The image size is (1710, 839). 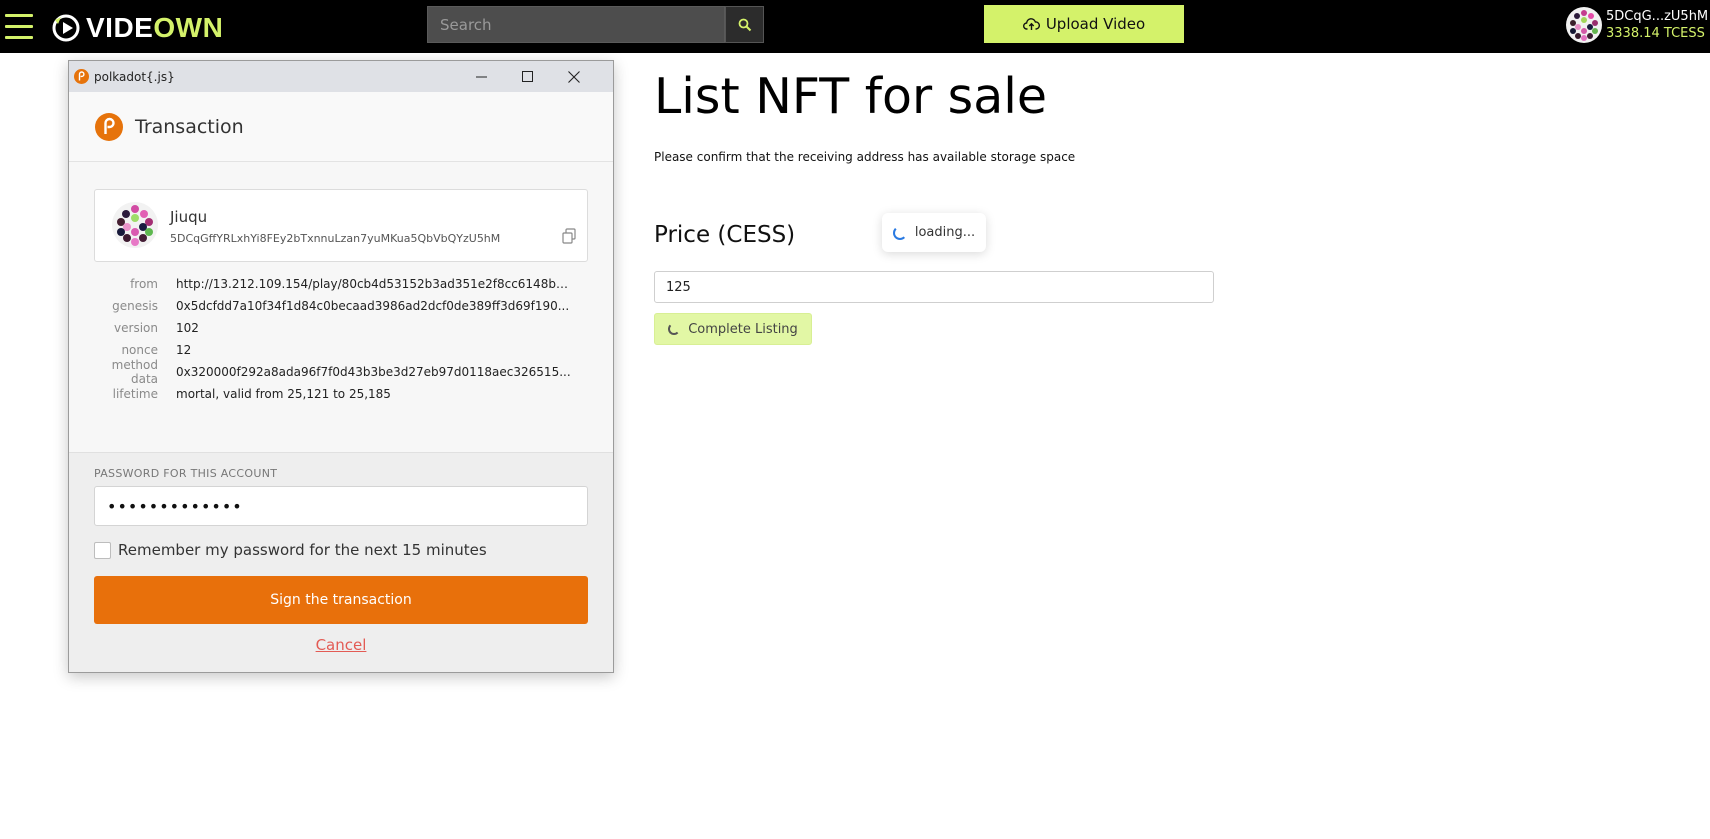 What do you see at coordinates (576, 24) in the screenshot?
I see `search-input` at bounding box center [576, 24].